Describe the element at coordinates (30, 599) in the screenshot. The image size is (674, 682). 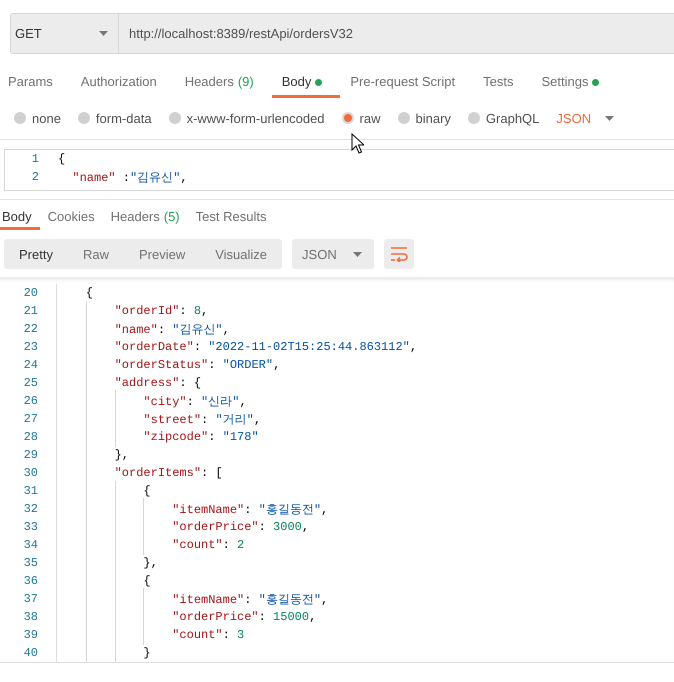
I see `line-number: 37` at that location.